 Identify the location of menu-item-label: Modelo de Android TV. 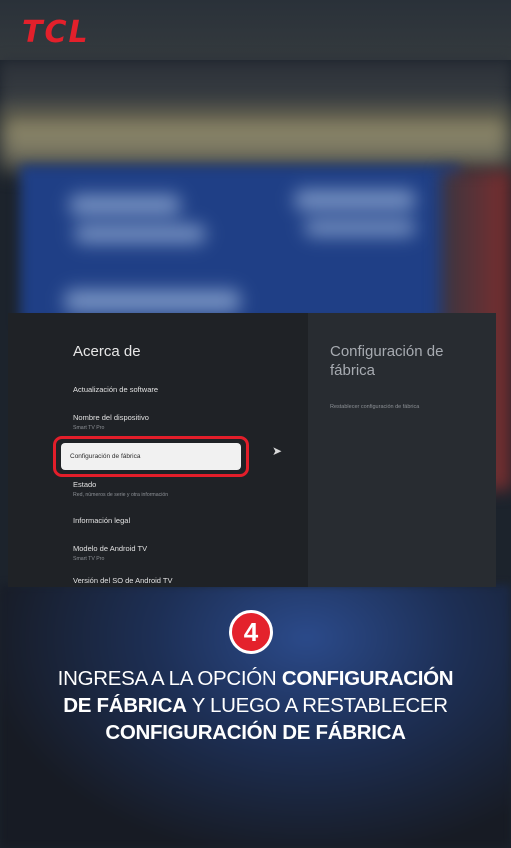
(110, 548).